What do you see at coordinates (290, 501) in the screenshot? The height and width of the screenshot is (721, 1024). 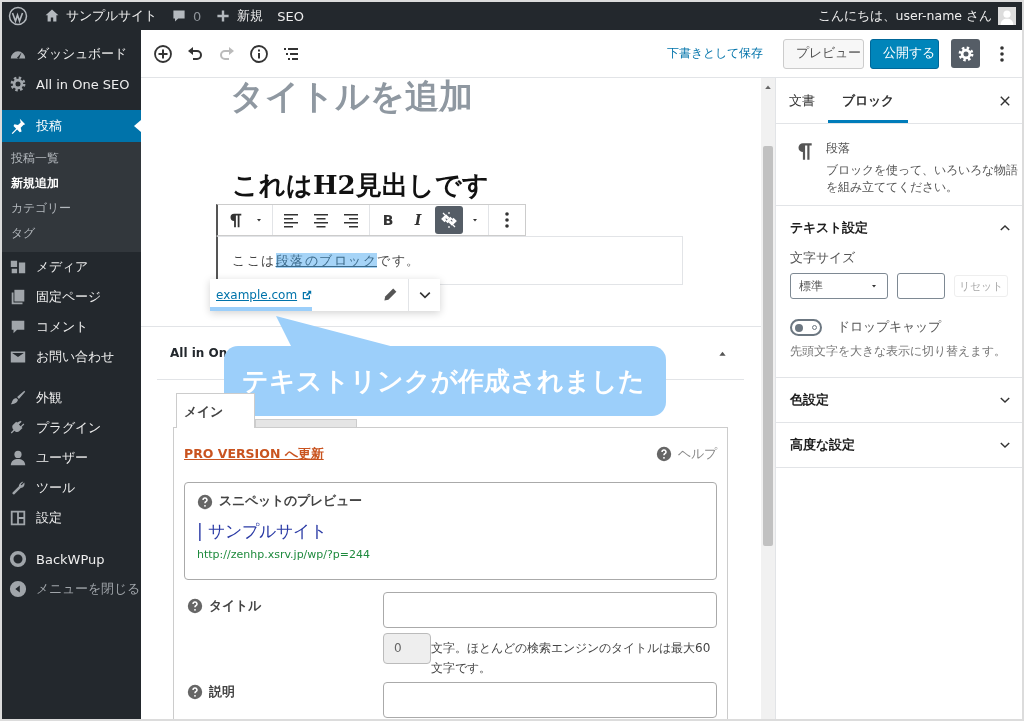 I see `snippet-heading: スニペットのプレビュー` at bounding box center [290, 501].